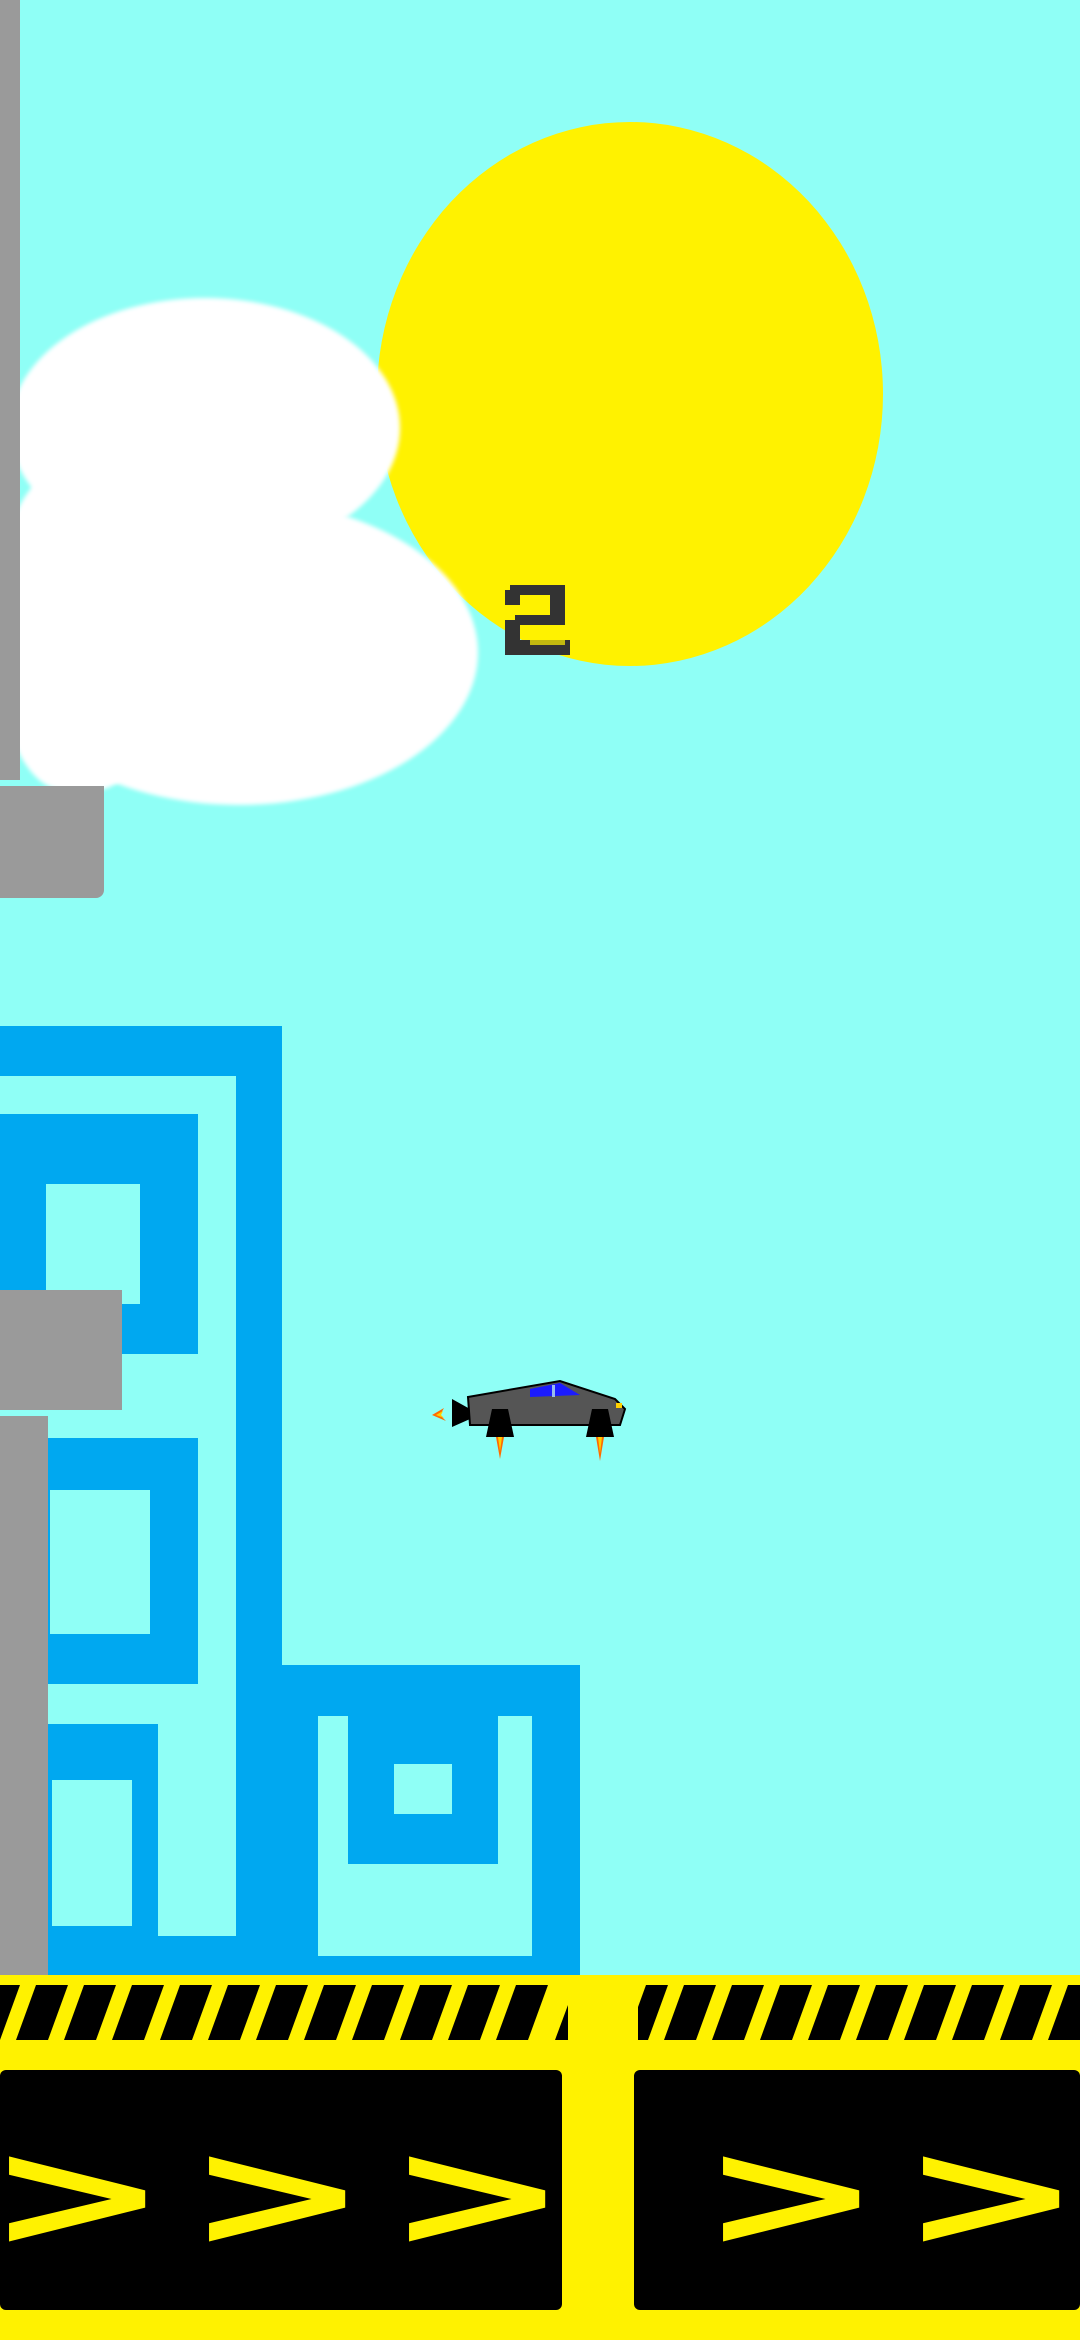 Image resolution: width=1080 pixels, height=2340 pixels. Describe the element at coordinates (80, 630) in the screenshot. I see `cloud-left` at that location.